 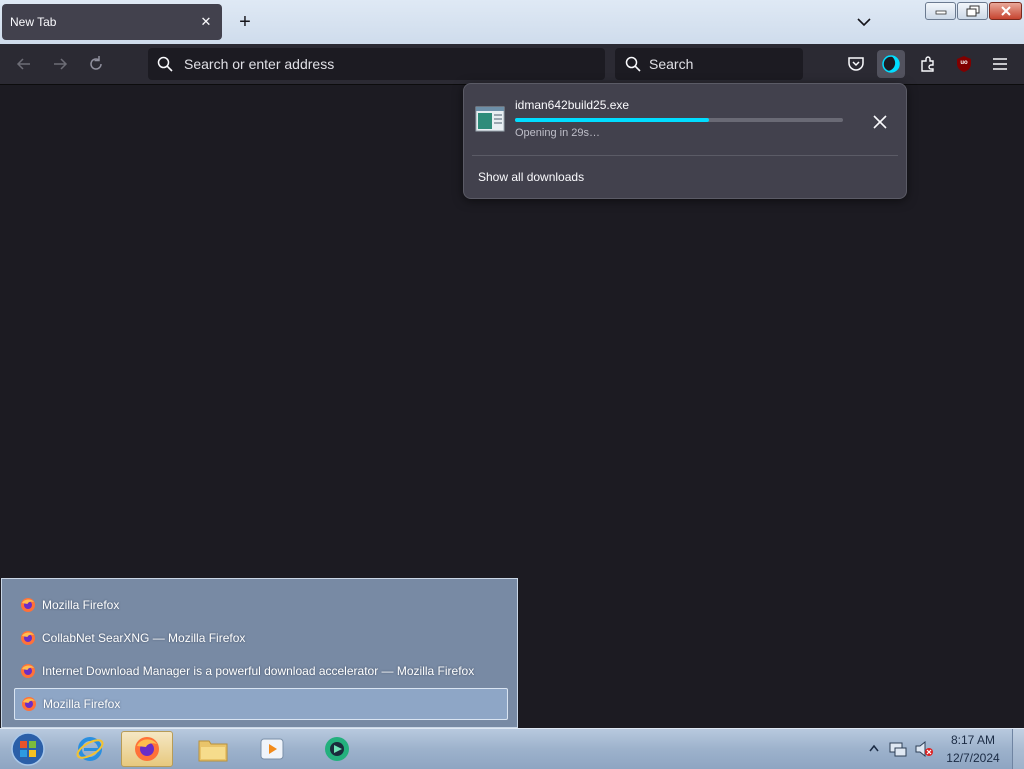 I want to click on executable-file-icon, so click(x=490, y=119).